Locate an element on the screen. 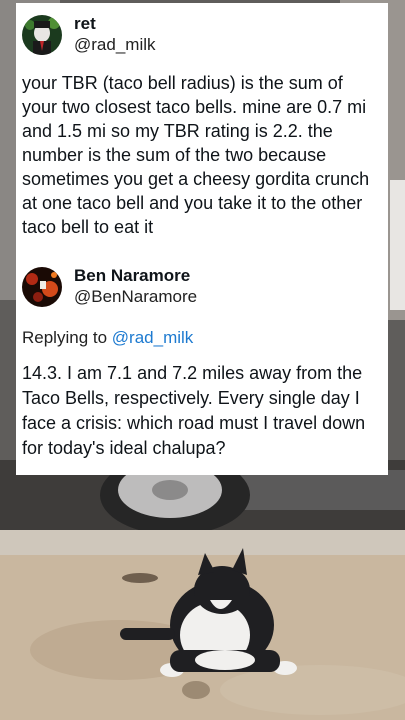 The height and width of the screenshot is (720, 405). replying-to-line: Replying to @rad_milk is located at coordinates (199, 338).